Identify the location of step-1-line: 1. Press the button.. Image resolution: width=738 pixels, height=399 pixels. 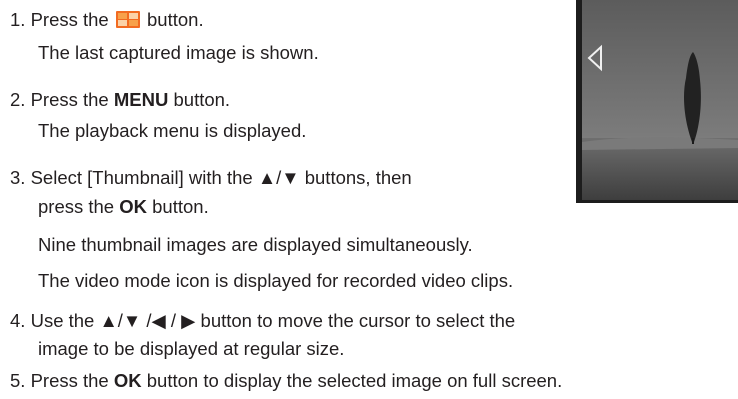
(107, 20).